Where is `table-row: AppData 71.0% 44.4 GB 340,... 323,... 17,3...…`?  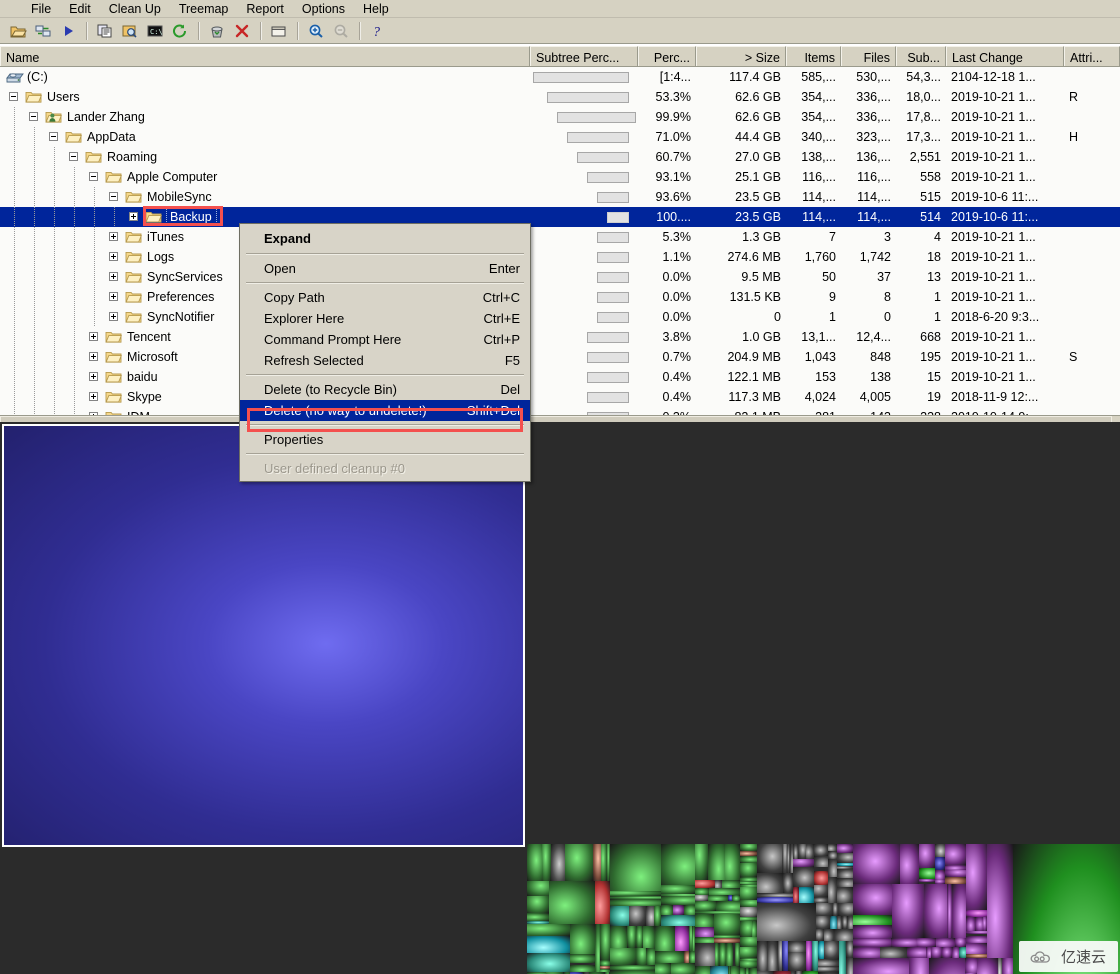
table-row: AppData 71.0% 44.4 GB 340,... 323,... 17,3...… is located at coordinates (560, 137).